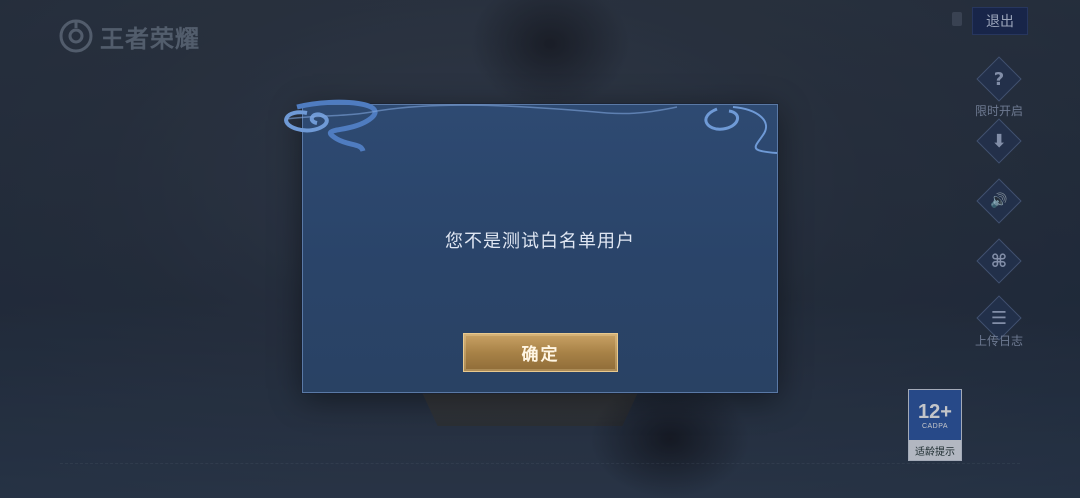 Image resolution: width=1080 pixels, height=498 pixels. Describe the element at coordinates (540, 241) in the screenshot. I see `dialog-message: 您不是测试白名单用户` at that location.